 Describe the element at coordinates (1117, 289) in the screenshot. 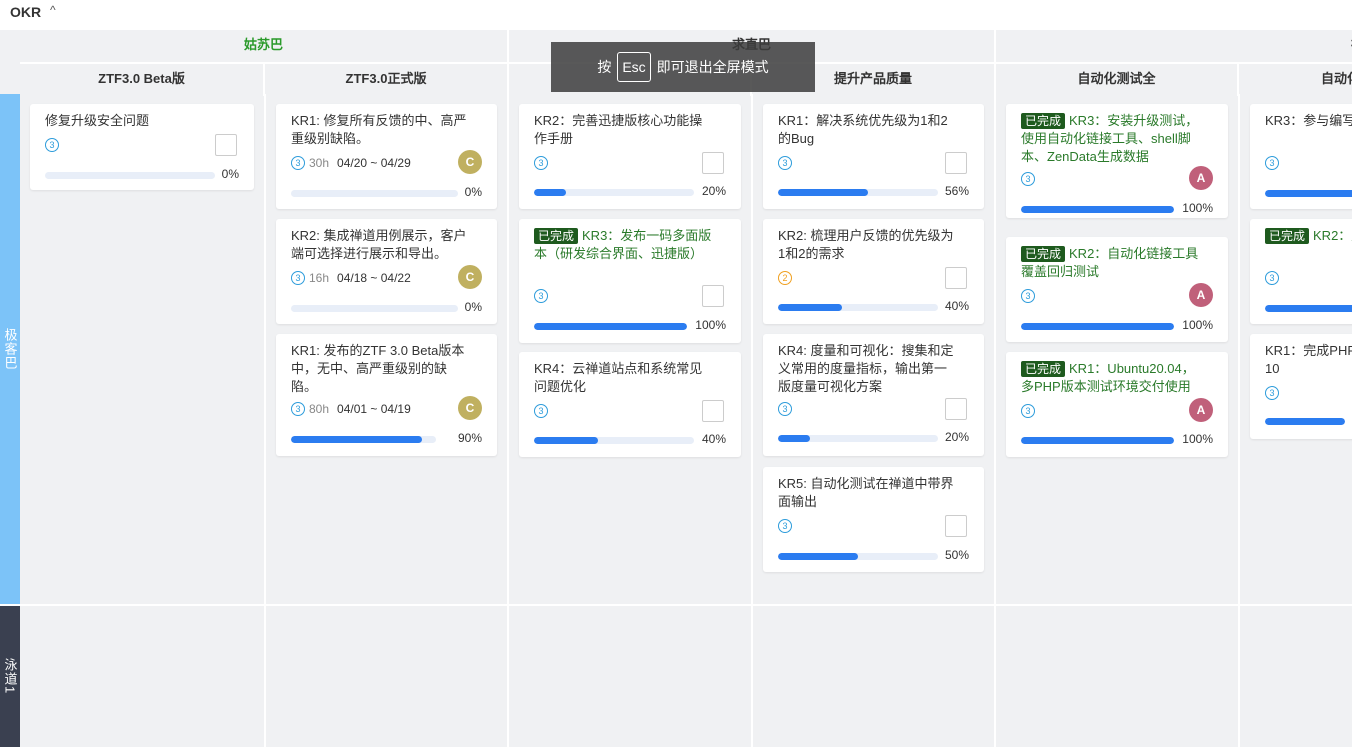

I see `kr-card: 已完成 KR2：自动化链接工具覆盖回归测试 3 A 100%` at that location.